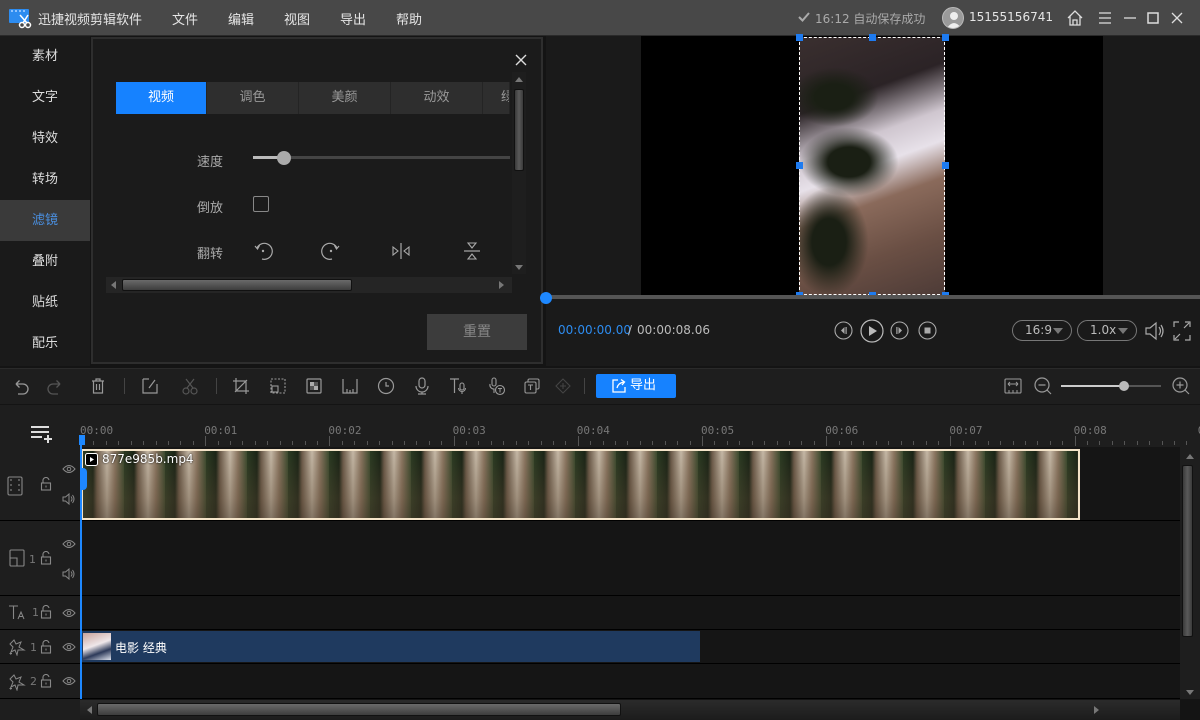  I want to click on speed-slider-thumb, so click(283, 158).